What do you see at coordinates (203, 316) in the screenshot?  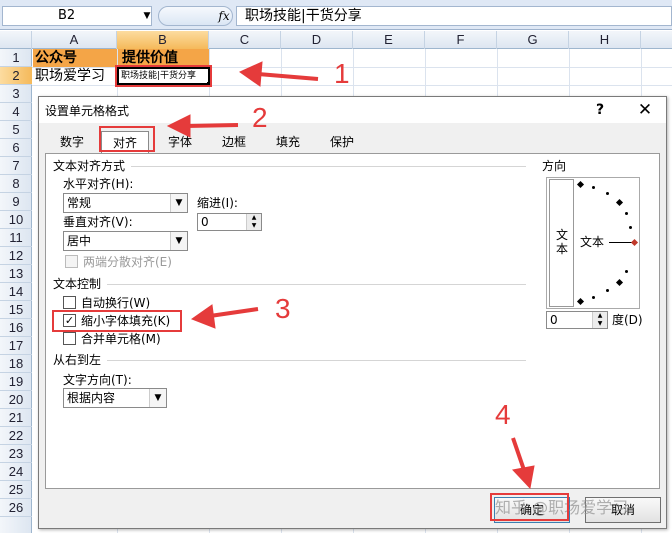 I see `arrow-3-head` at bounding box center [203, 316].